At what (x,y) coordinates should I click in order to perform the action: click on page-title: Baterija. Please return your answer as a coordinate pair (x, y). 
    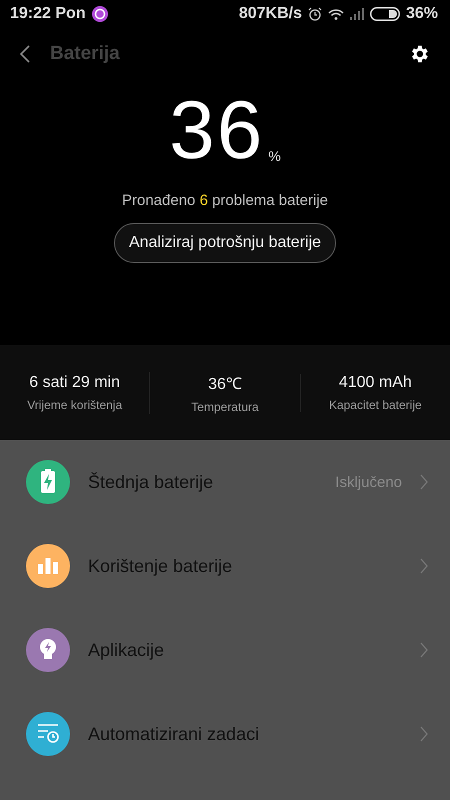
    Looking at the image, I should click on (85, 54).